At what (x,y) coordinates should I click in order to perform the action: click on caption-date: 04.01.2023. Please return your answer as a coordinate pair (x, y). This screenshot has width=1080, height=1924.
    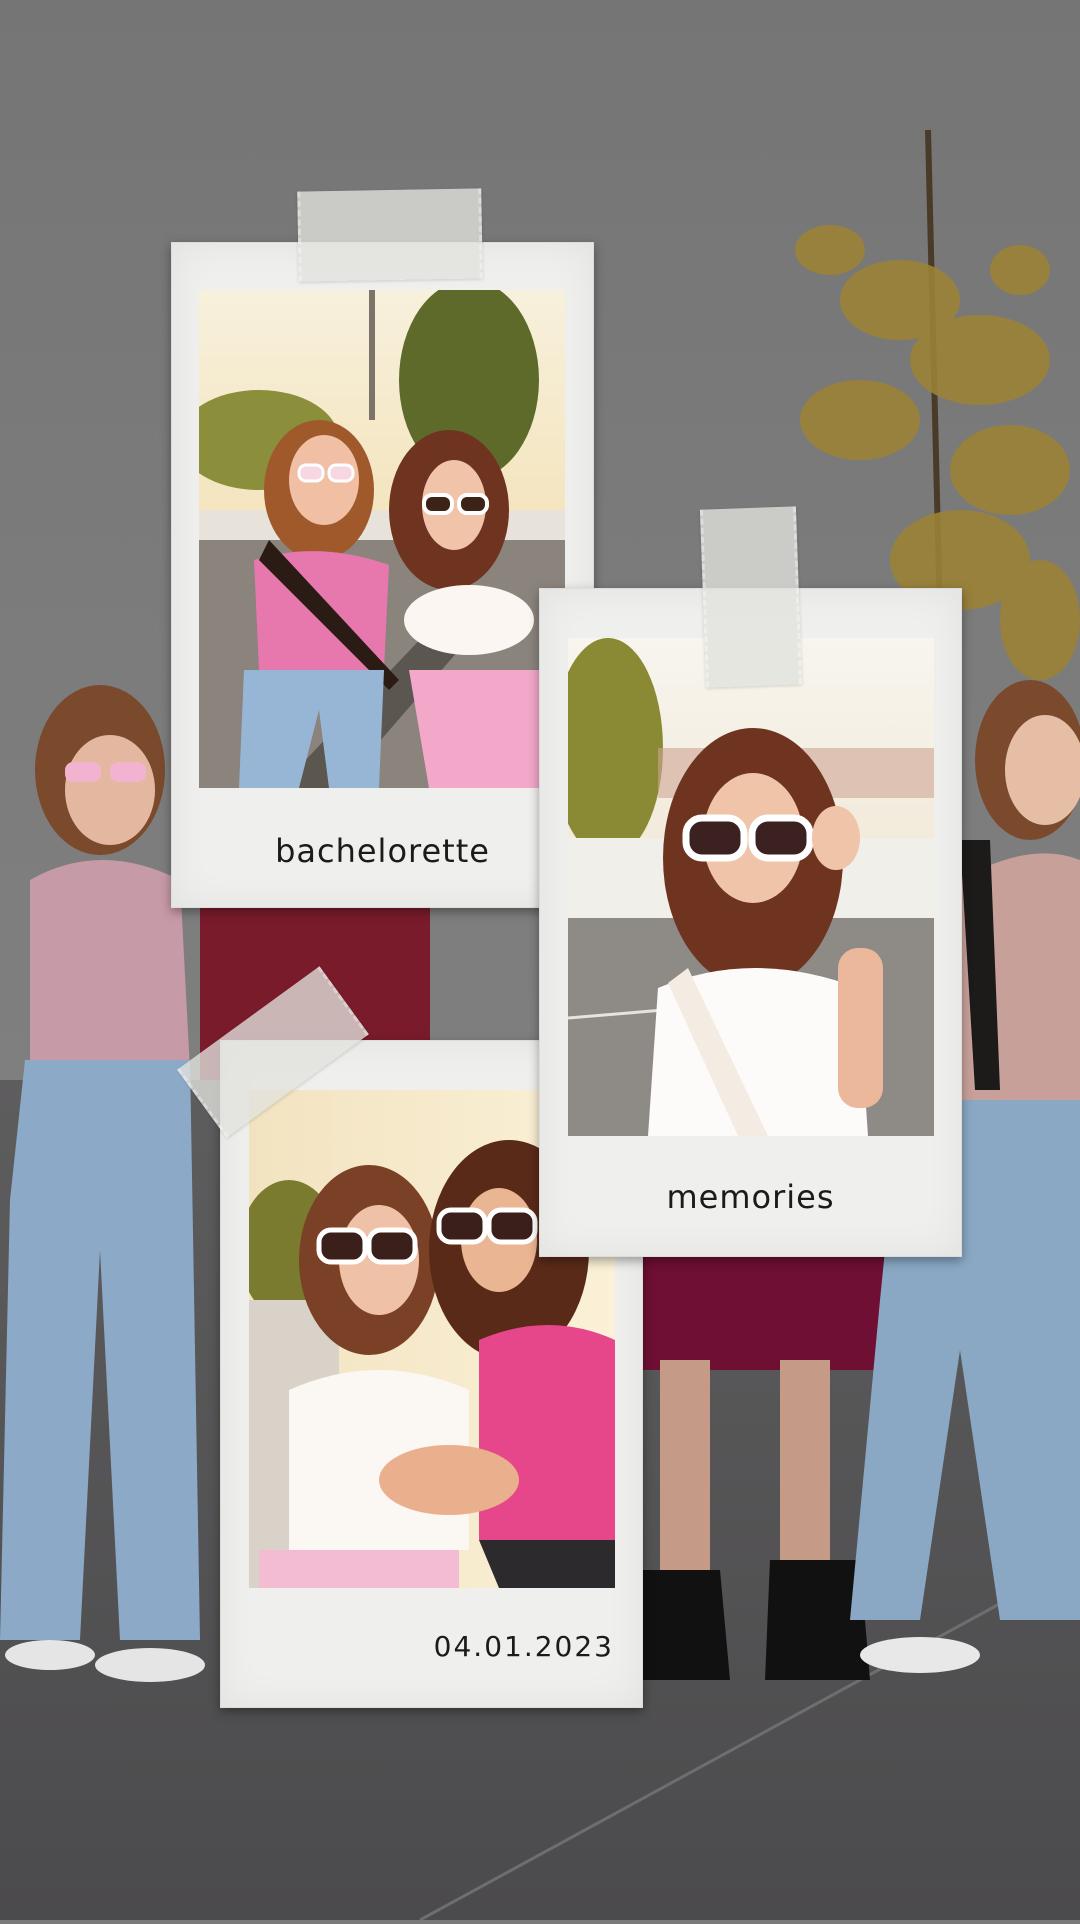
    Looking at the image, I should click on (523, 1646).